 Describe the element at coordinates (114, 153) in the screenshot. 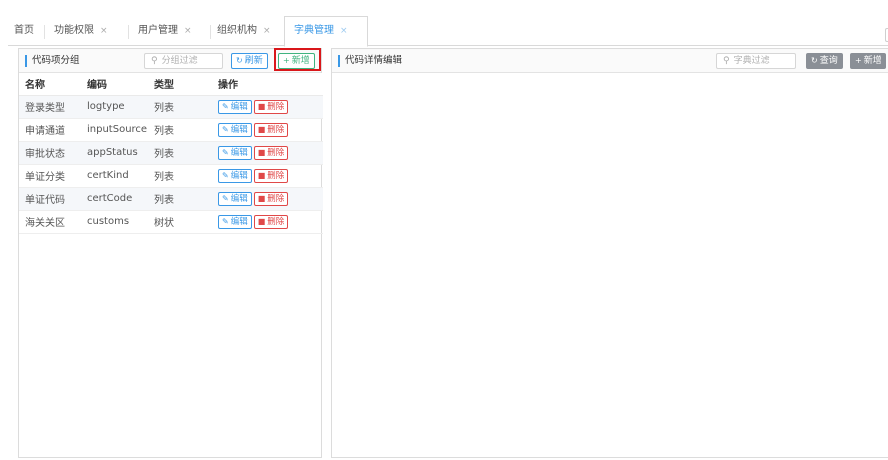

I see `cell-code: appStatus` at that location.